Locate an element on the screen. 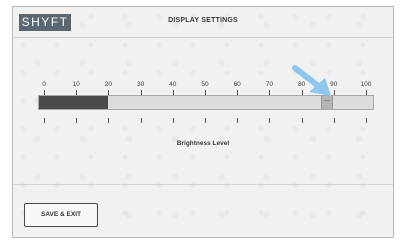  footer-divider is located at coordinates (203, 184).